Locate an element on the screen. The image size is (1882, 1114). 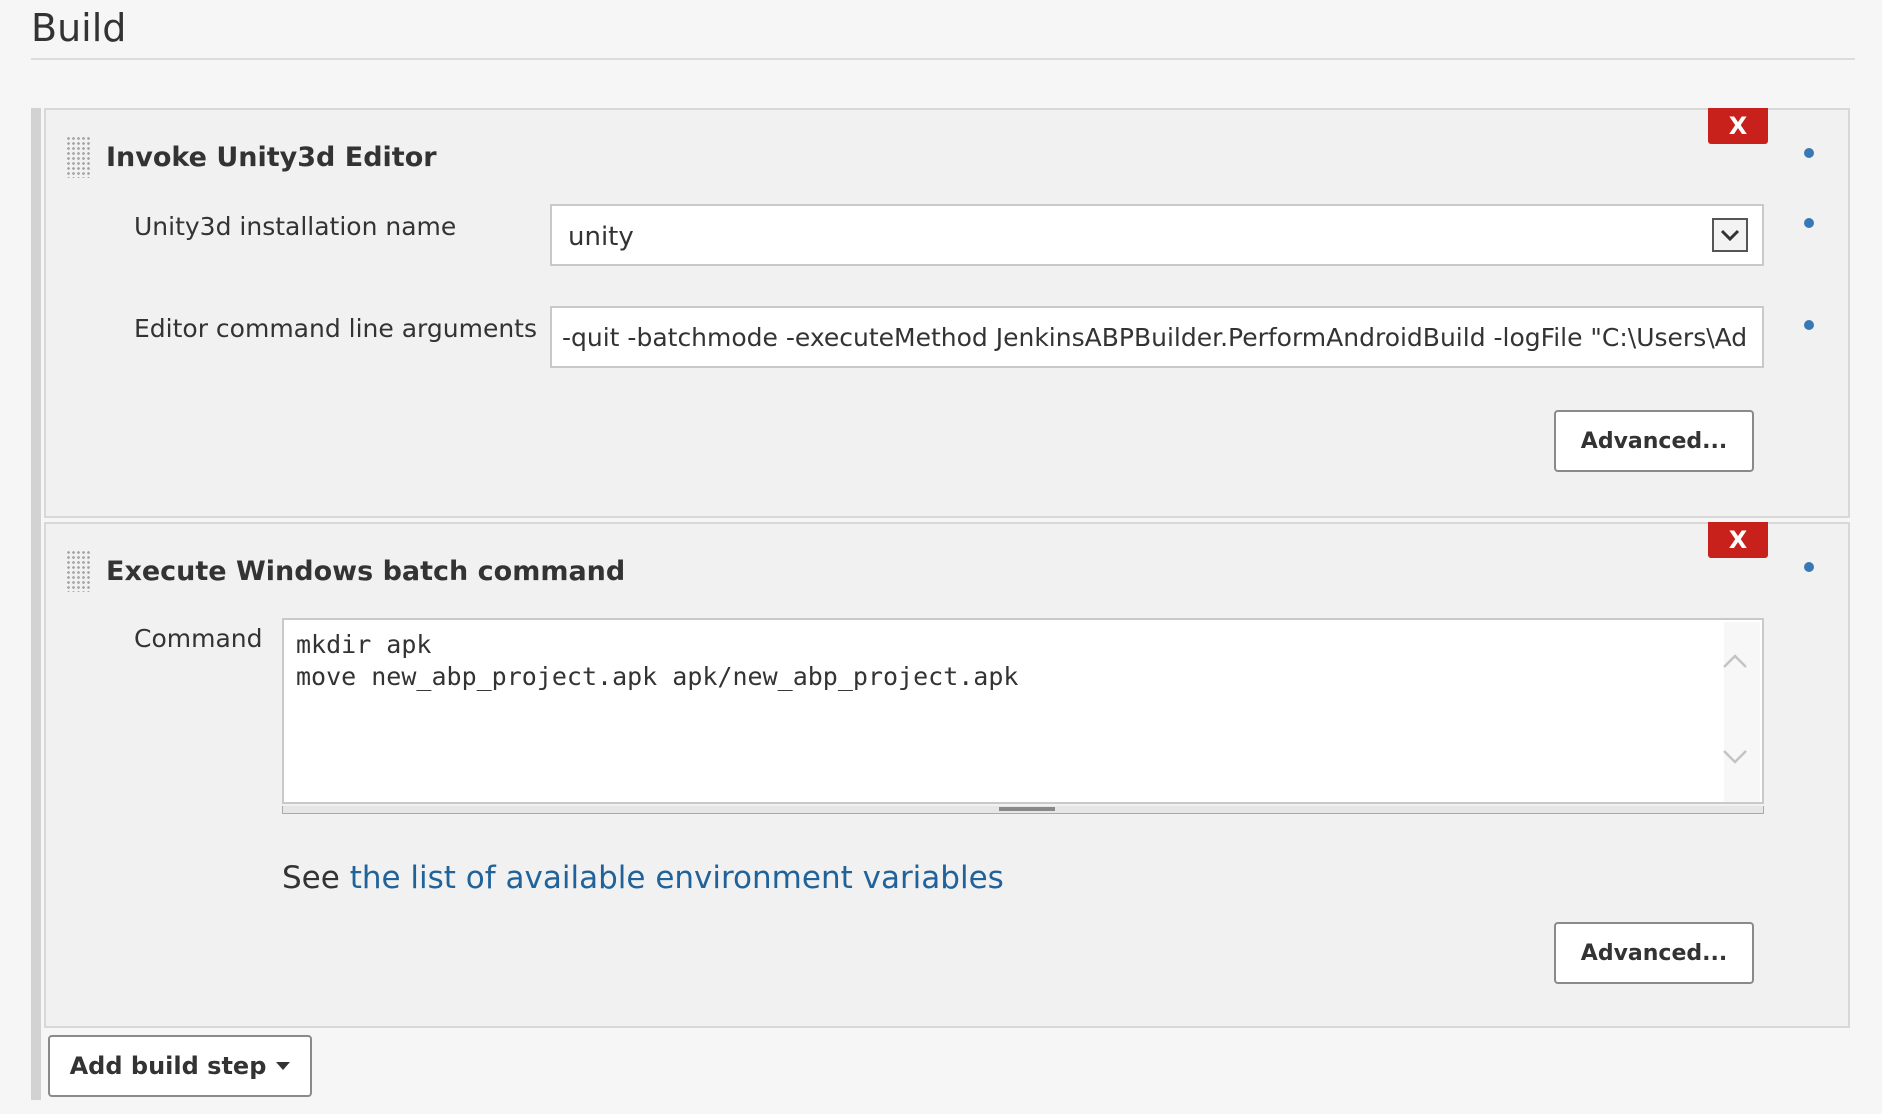
command-line: mkdir apk is located at coordinates (364, 644).